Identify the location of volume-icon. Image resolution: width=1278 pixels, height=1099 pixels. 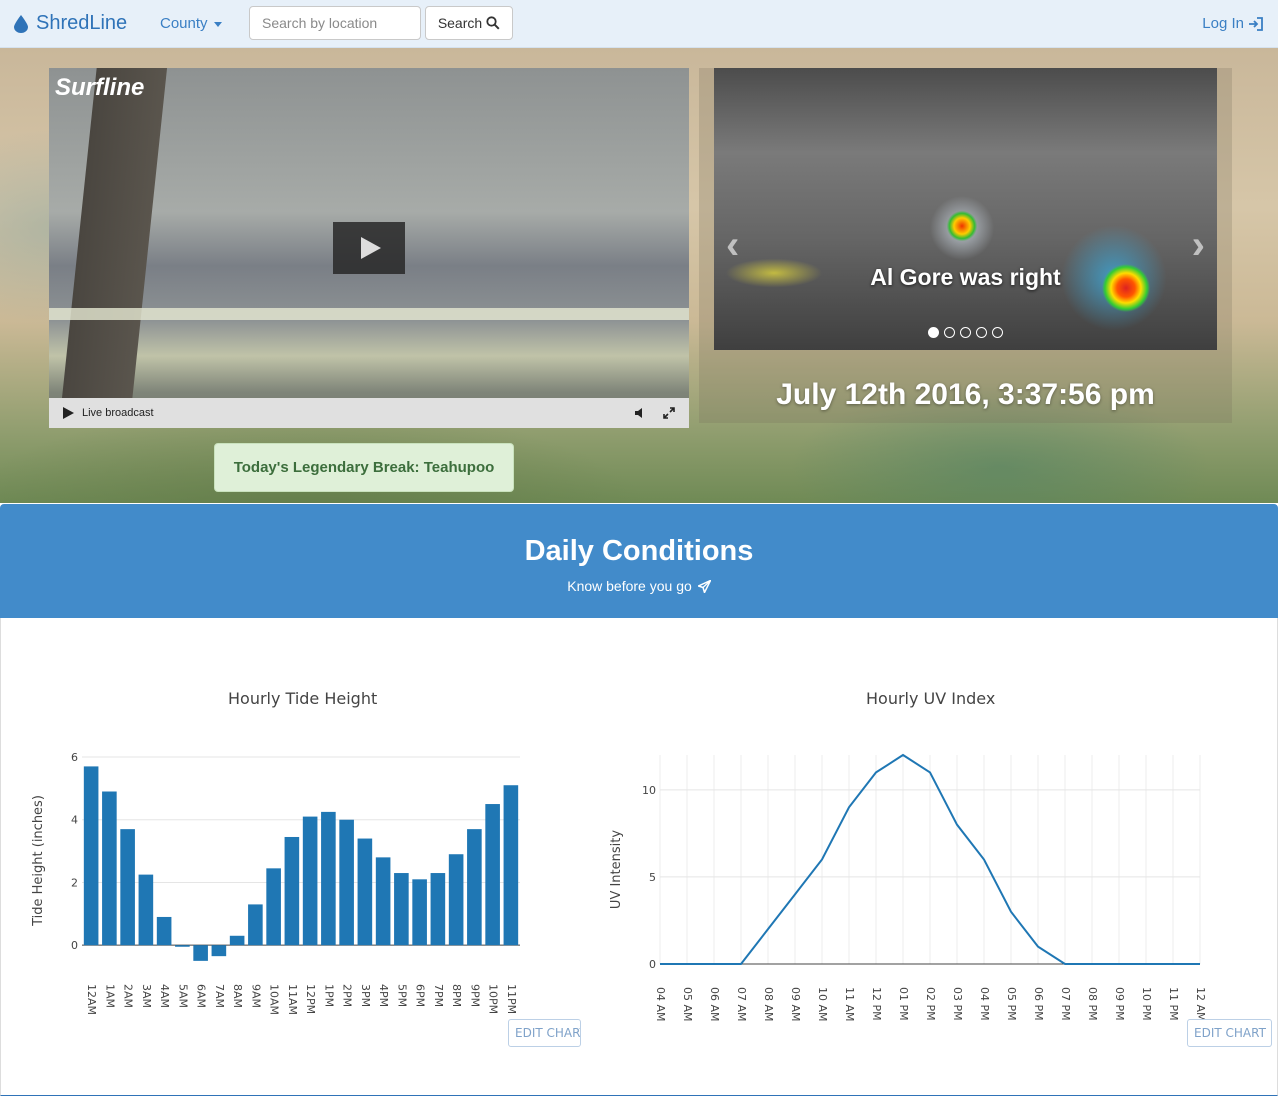
(640, 413).